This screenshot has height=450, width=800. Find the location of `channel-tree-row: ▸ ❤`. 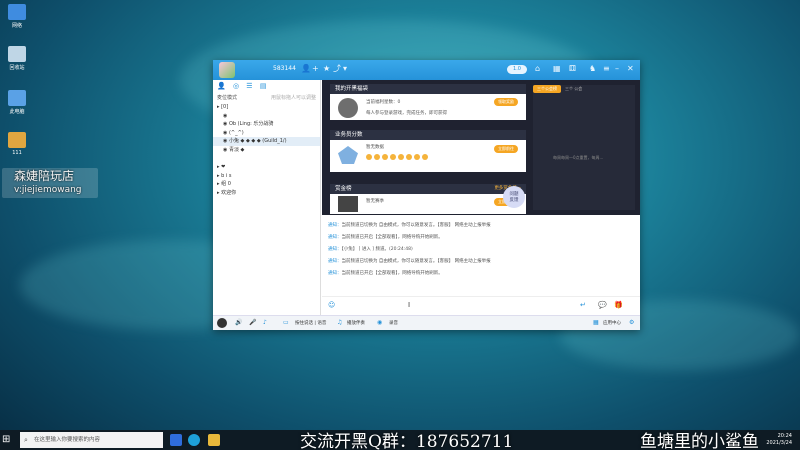

channel-tree-row: ▸ ❤ is located at coordinates (266, 167).